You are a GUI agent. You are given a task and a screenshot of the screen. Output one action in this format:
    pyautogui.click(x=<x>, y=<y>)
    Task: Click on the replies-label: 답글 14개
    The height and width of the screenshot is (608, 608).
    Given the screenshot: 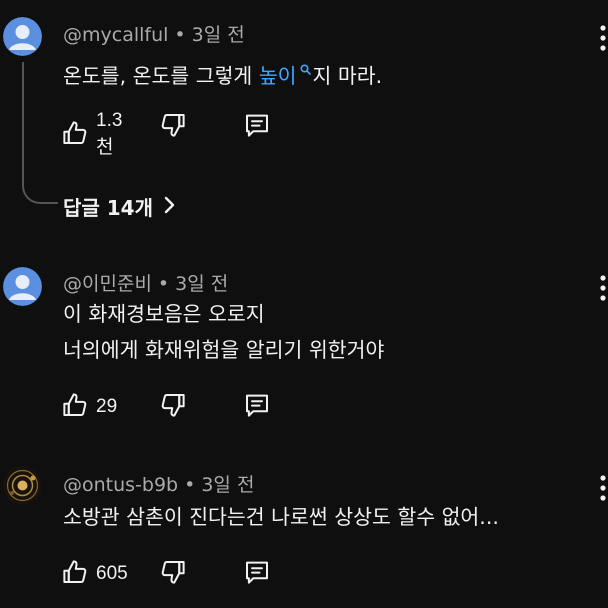 What is the action you would take?
    pyautogui.click(x=108, y=208)
    